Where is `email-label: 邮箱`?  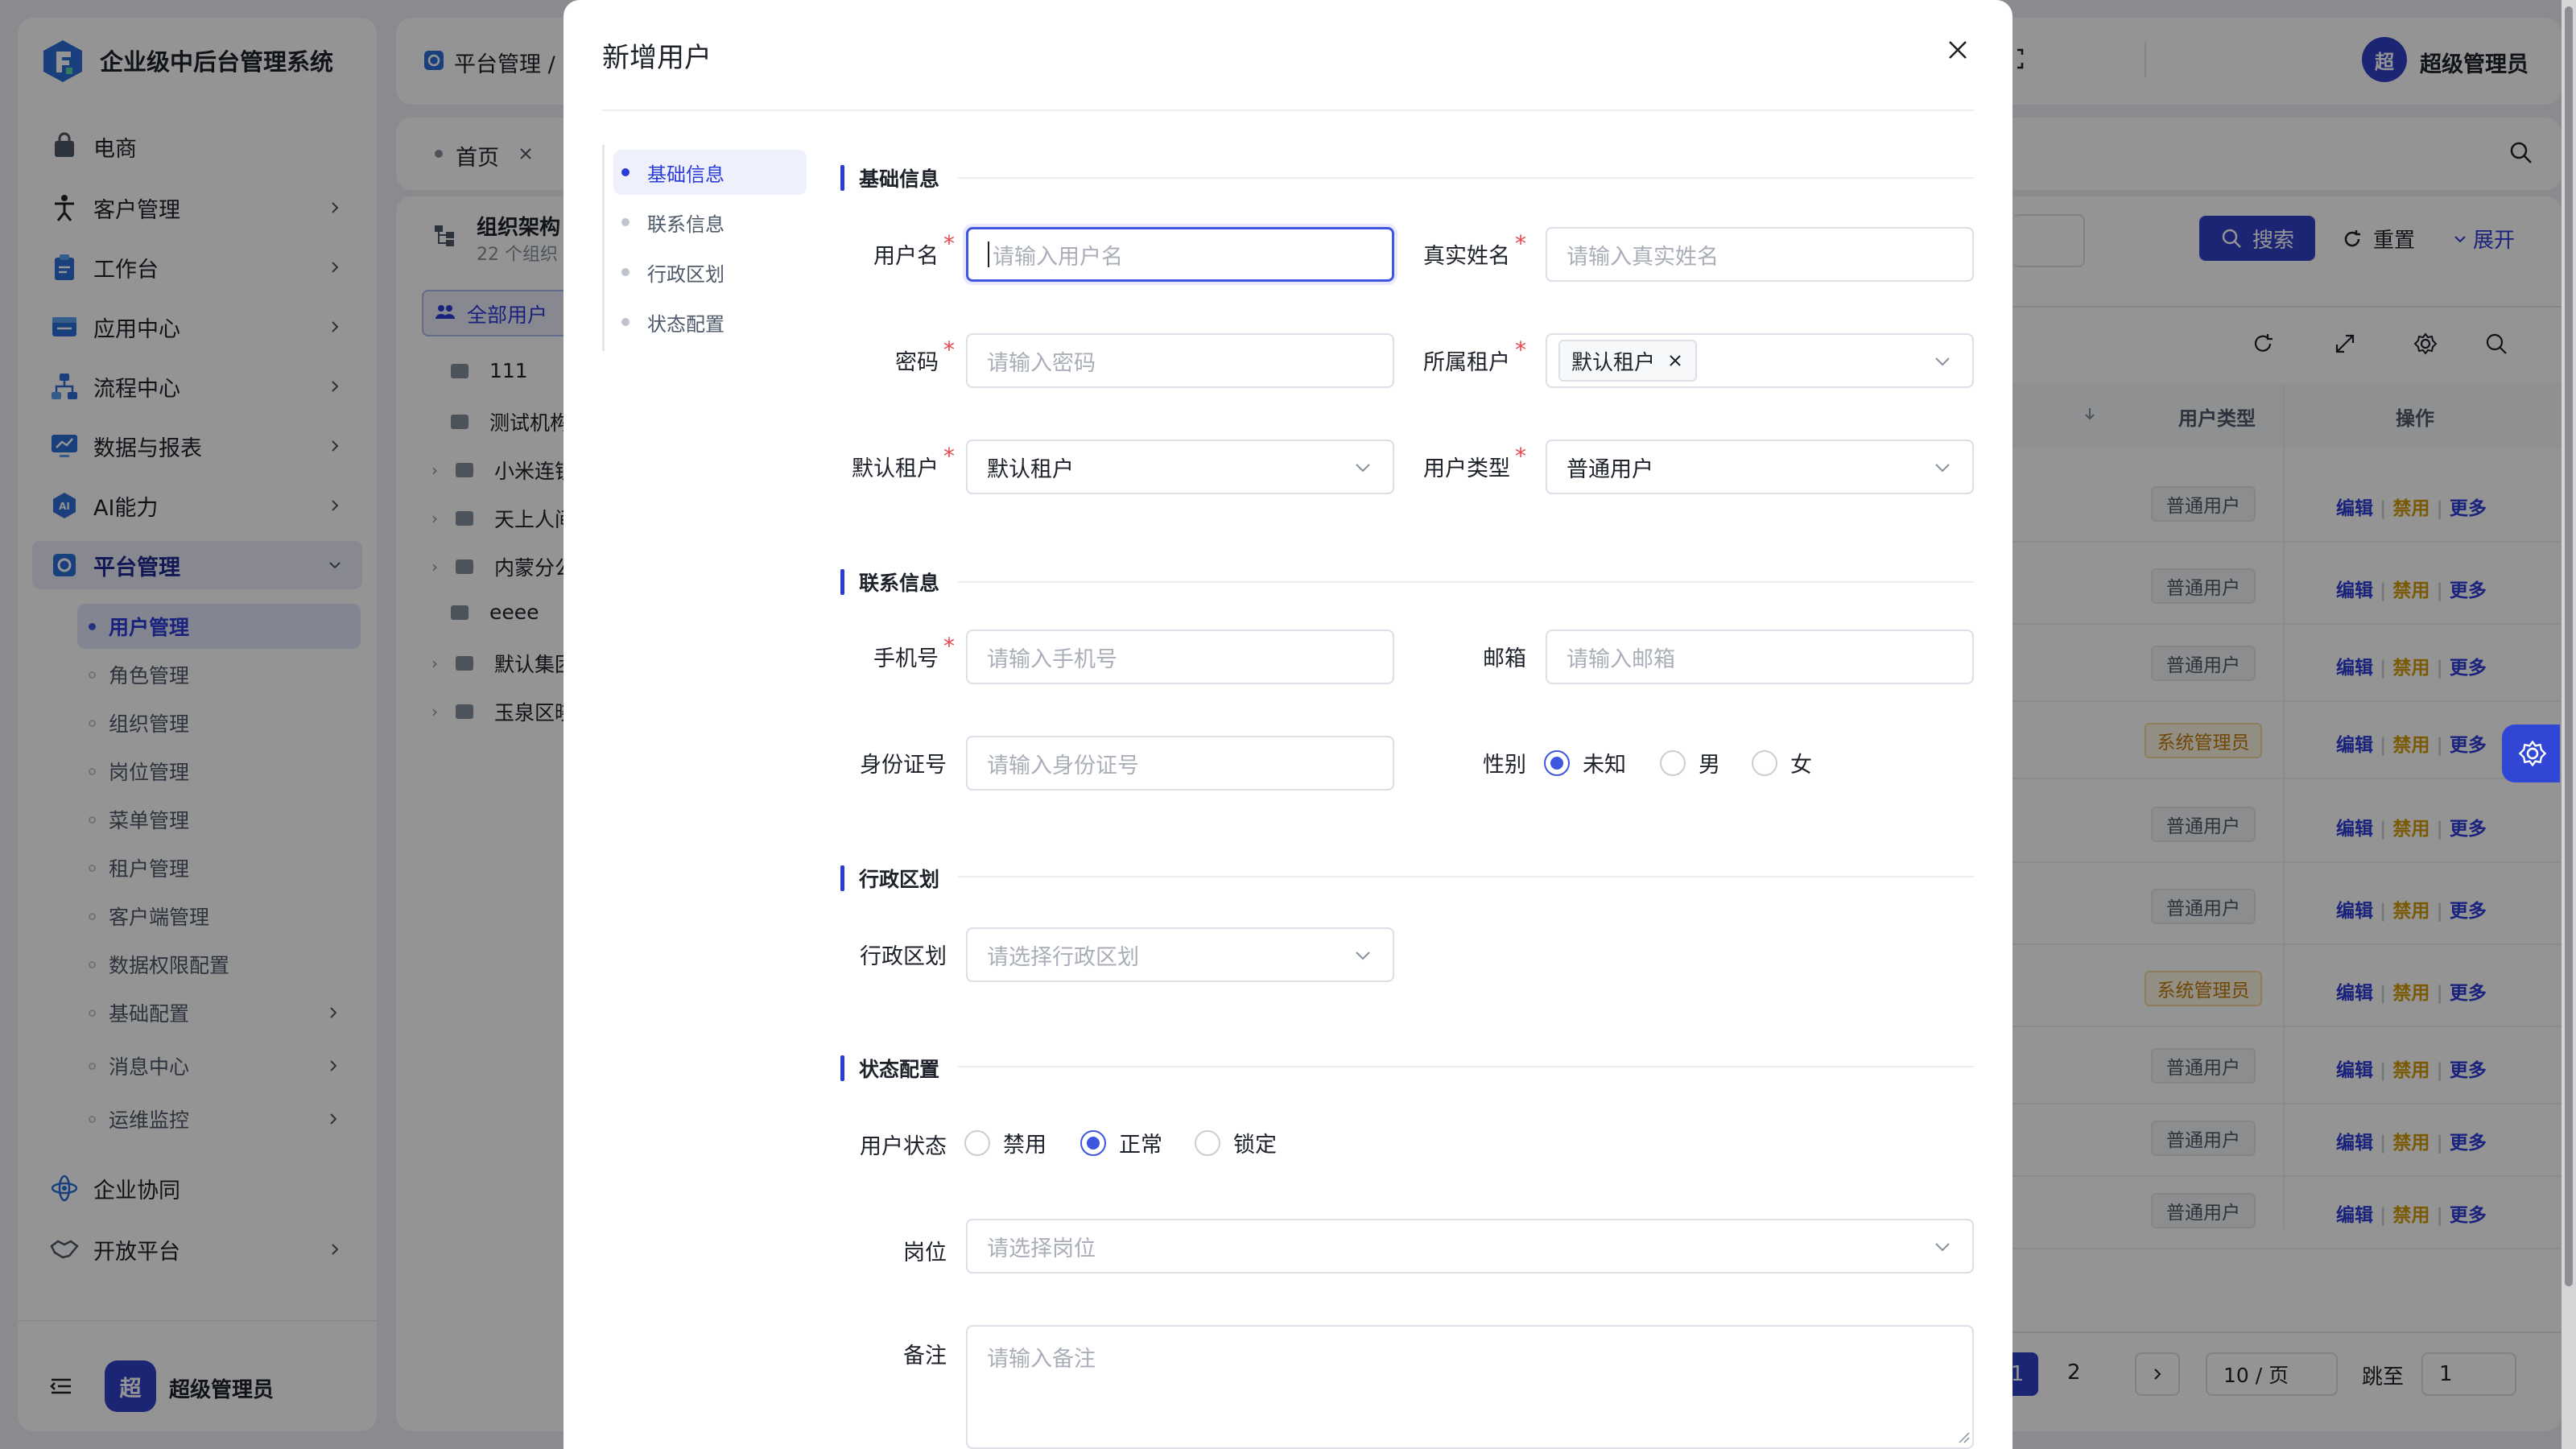 email-label: 邮箱 is located at coordinates (1455, 656).